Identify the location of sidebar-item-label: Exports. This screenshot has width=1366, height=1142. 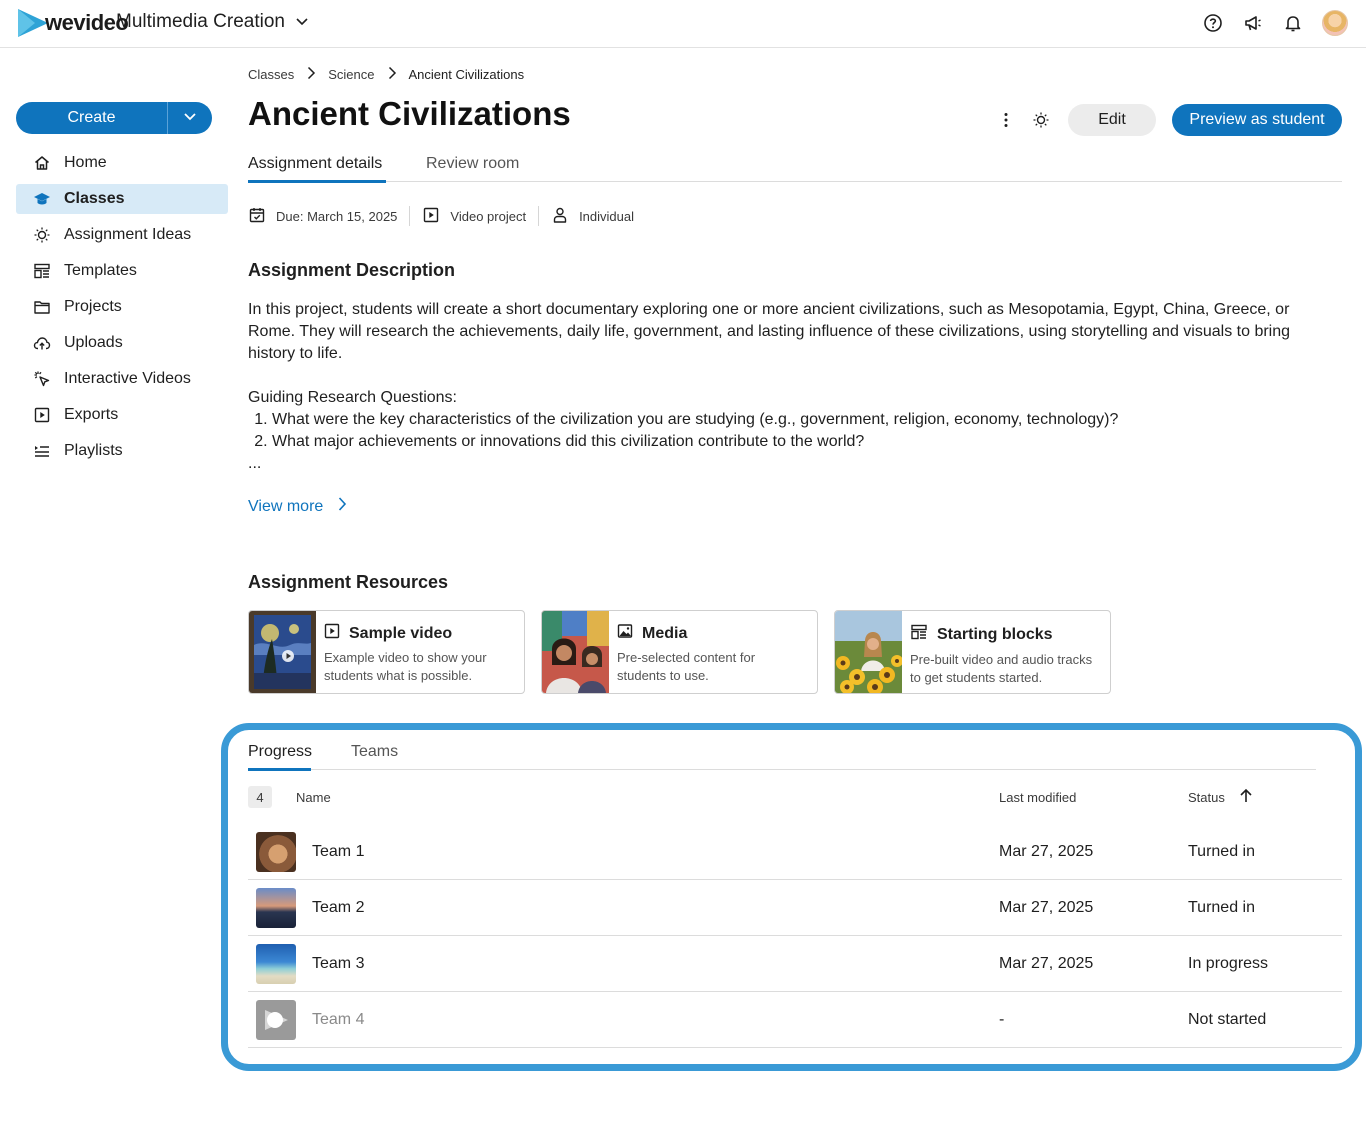
(91, 414).